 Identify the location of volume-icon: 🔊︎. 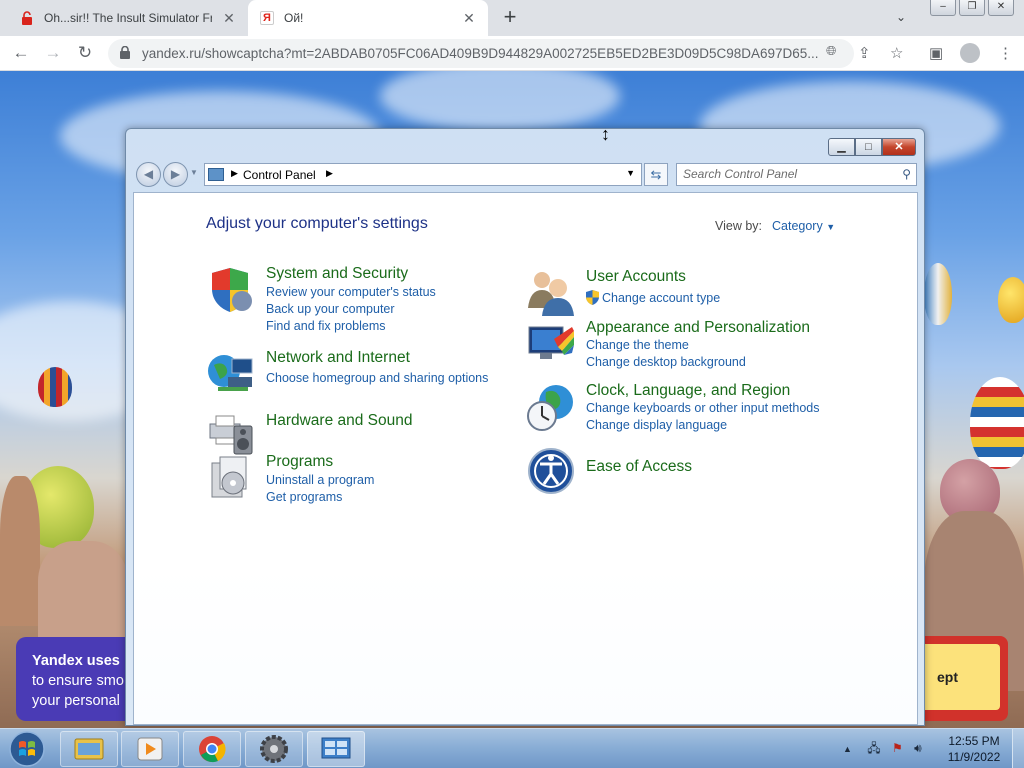
(918, 748).